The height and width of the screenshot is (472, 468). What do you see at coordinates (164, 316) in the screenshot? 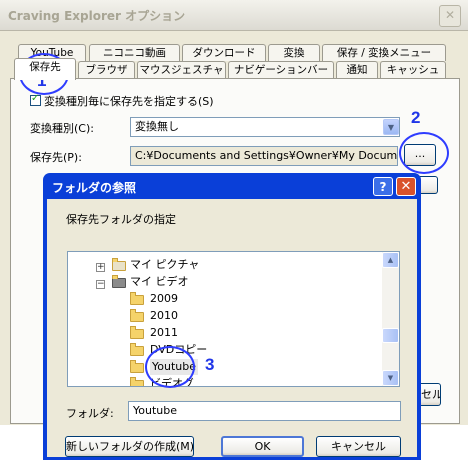
I see `tree-item-2010: 2010` at bounding box center [164, 316].